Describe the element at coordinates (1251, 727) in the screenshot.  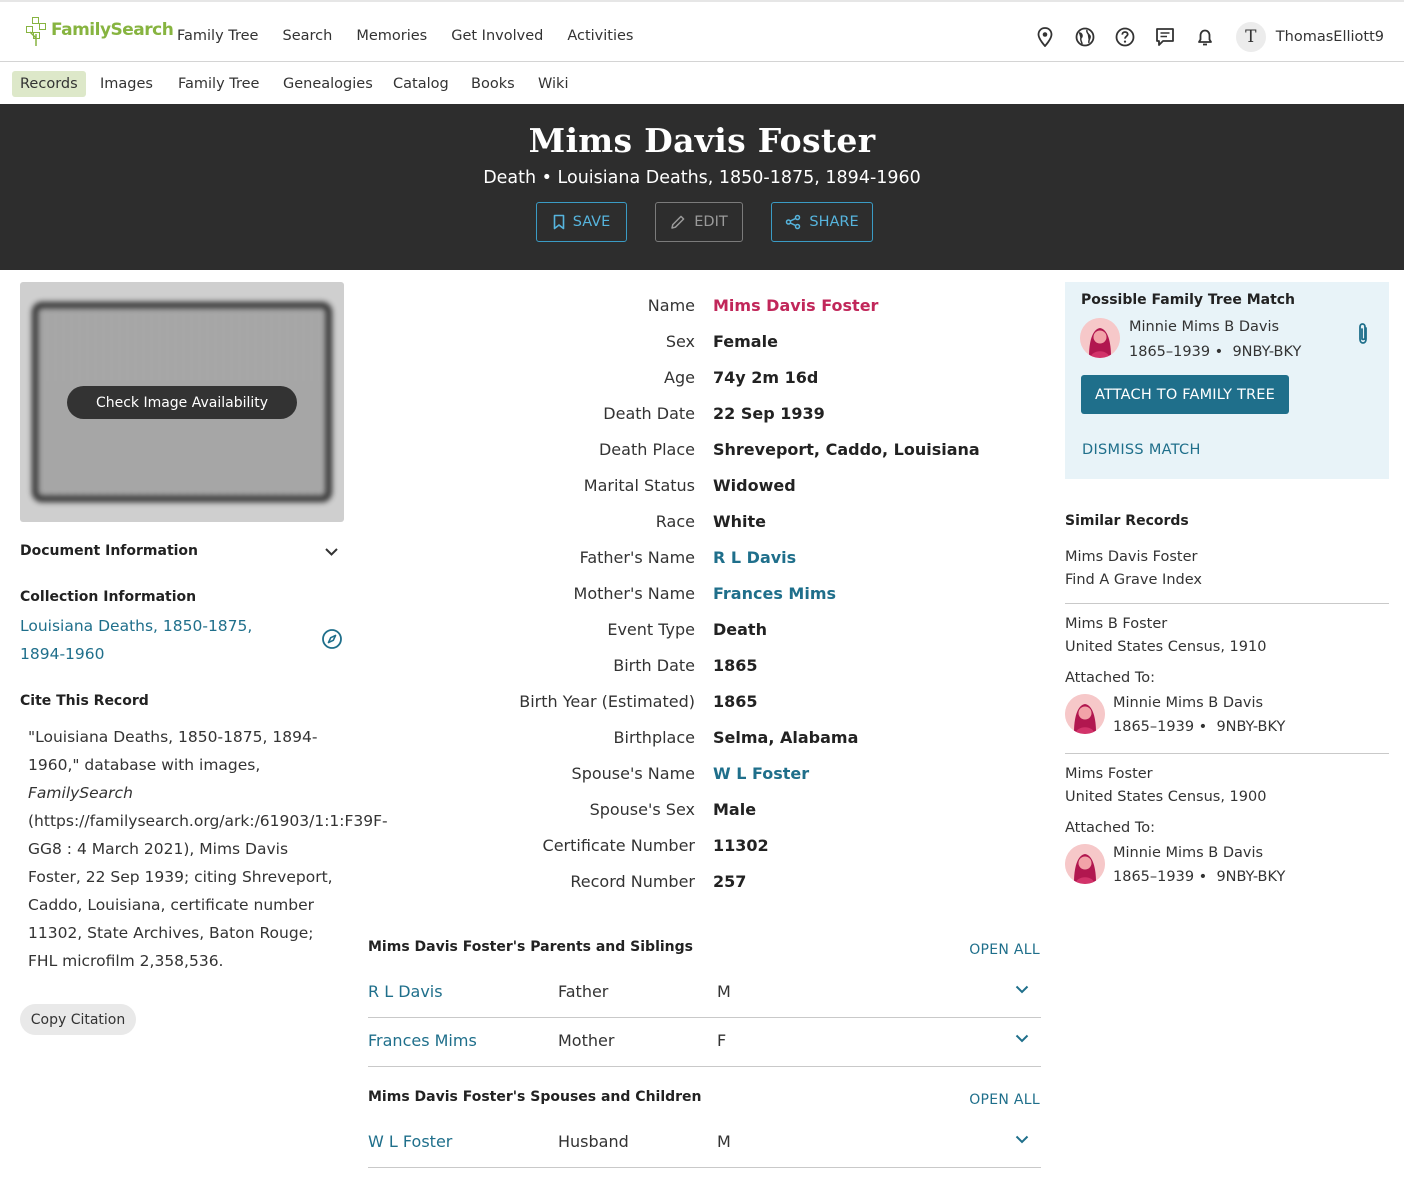
I see `attached-pid: 9NBY-BKY` at that location.